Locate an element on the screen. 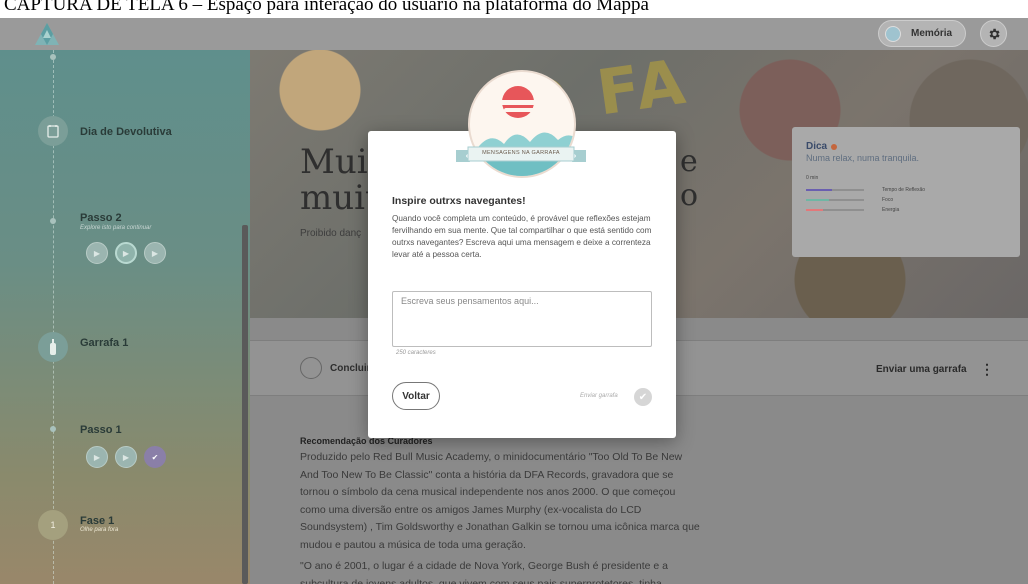 This screenshot has width=1028, height=584. memory-button: Memória is located at coordinates (922, 33).